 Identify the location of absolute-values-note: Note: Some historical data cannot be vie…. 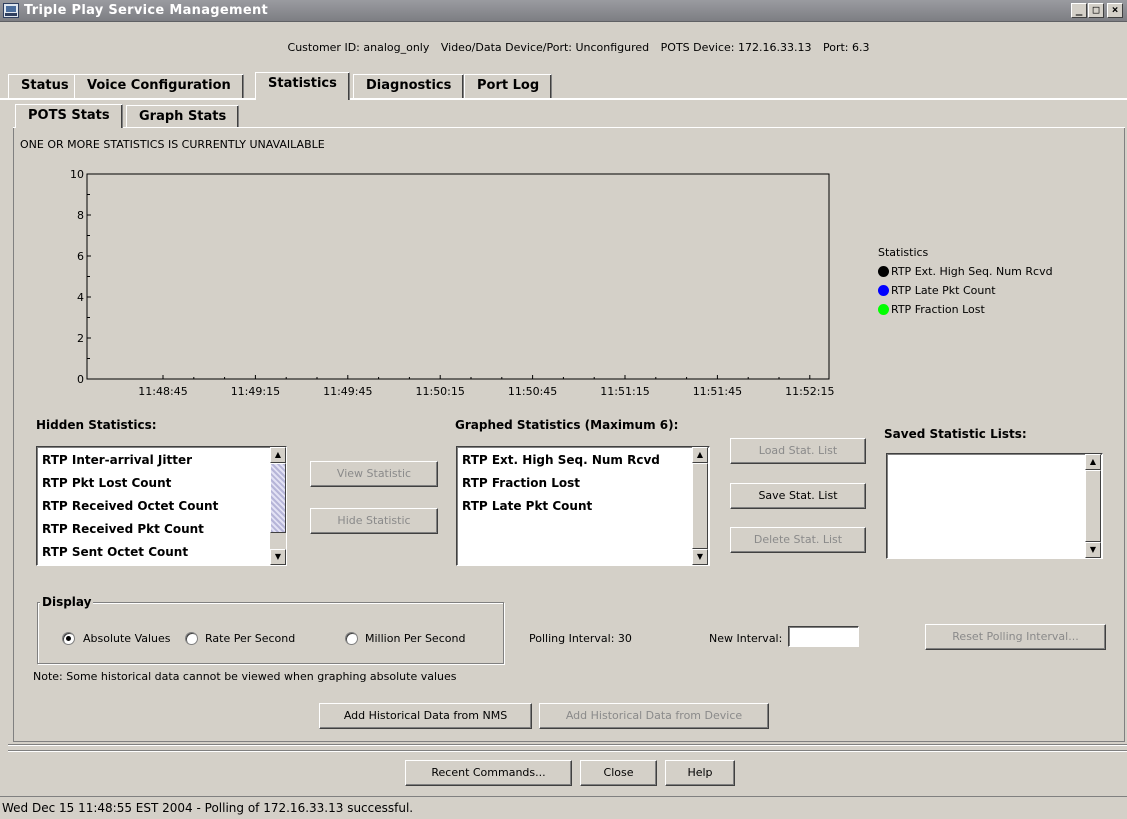
(245, 676).